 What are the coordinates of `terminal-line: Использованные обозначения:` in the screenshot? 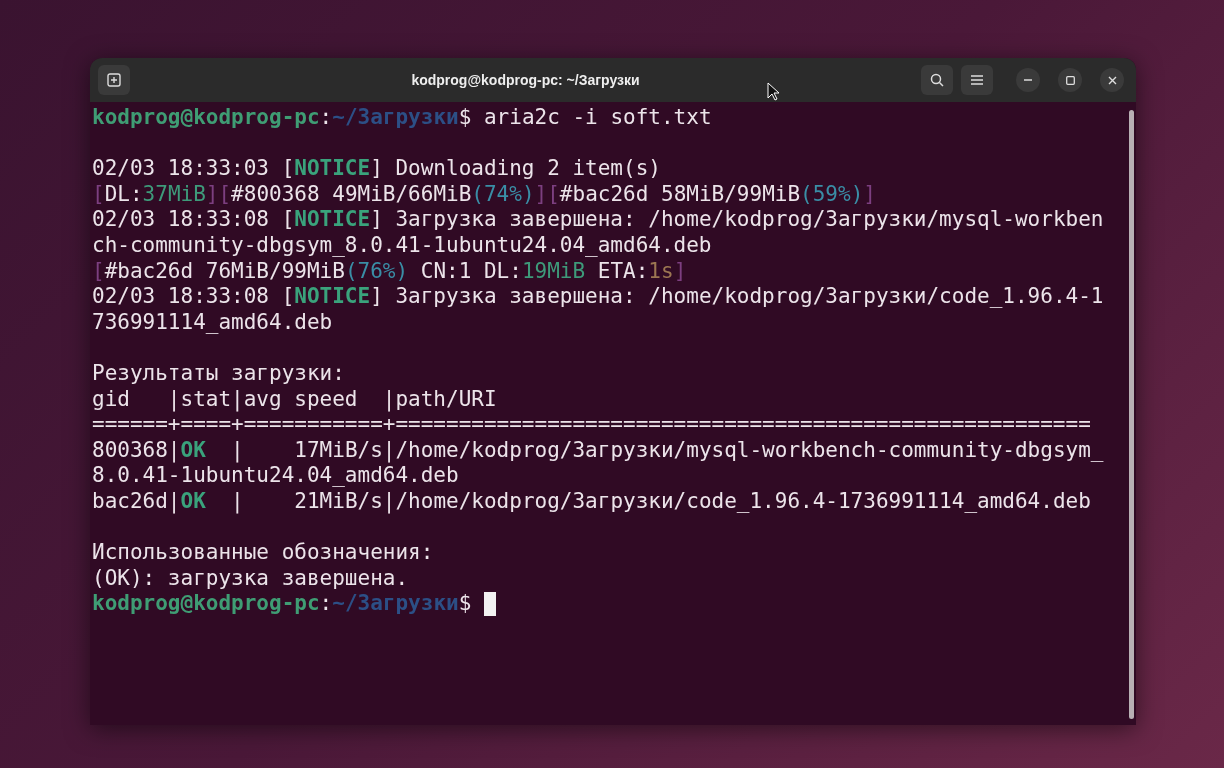 It's located at (263, 553).